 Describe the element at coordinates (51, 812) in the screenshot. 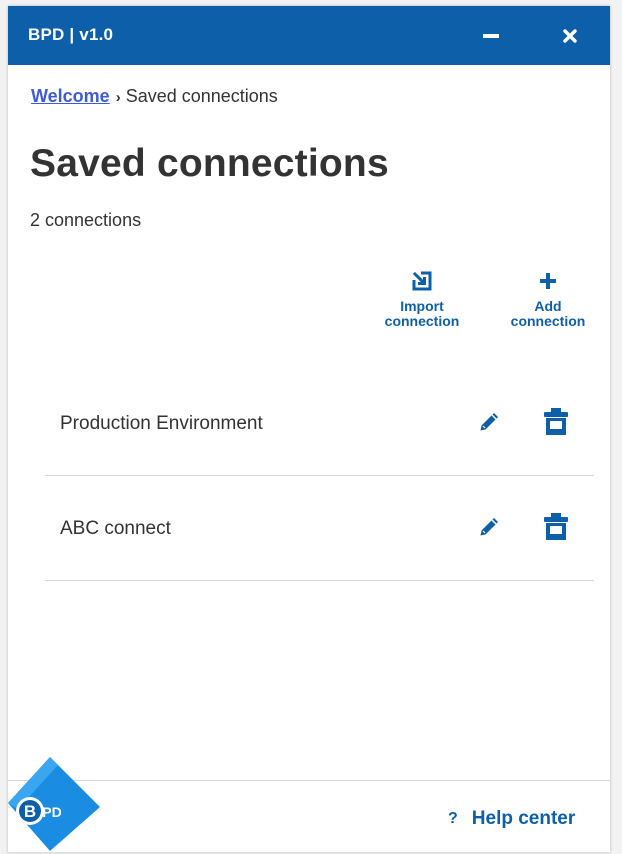

I see `svg-text: PD` at that location.